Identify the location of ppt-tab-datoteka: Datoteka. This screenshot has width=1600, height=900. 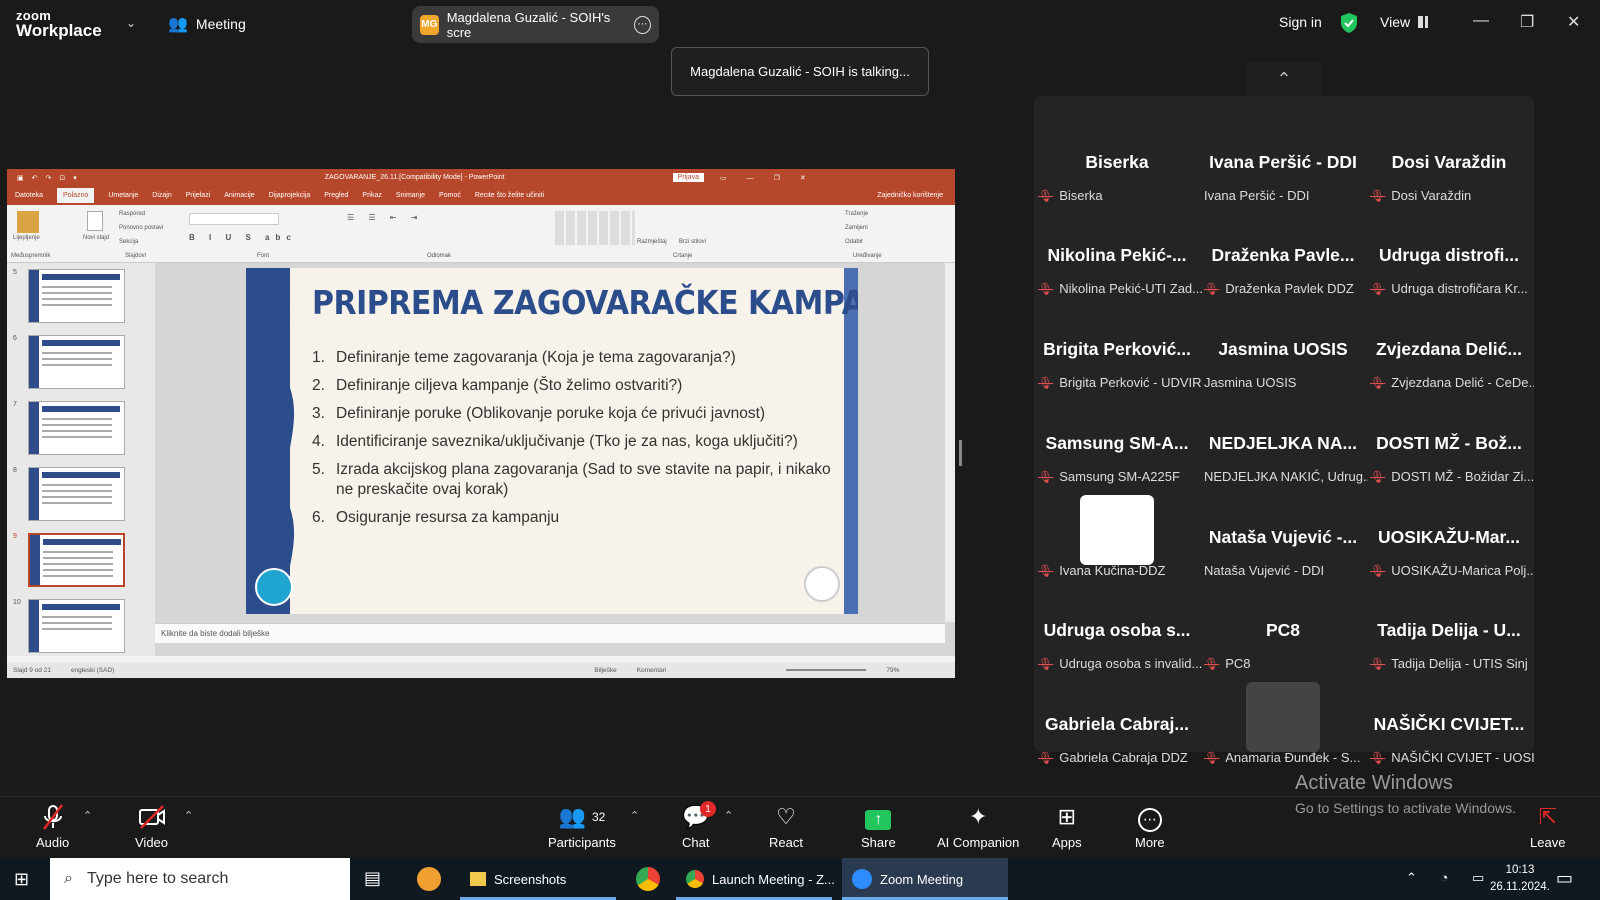
(29, 195).